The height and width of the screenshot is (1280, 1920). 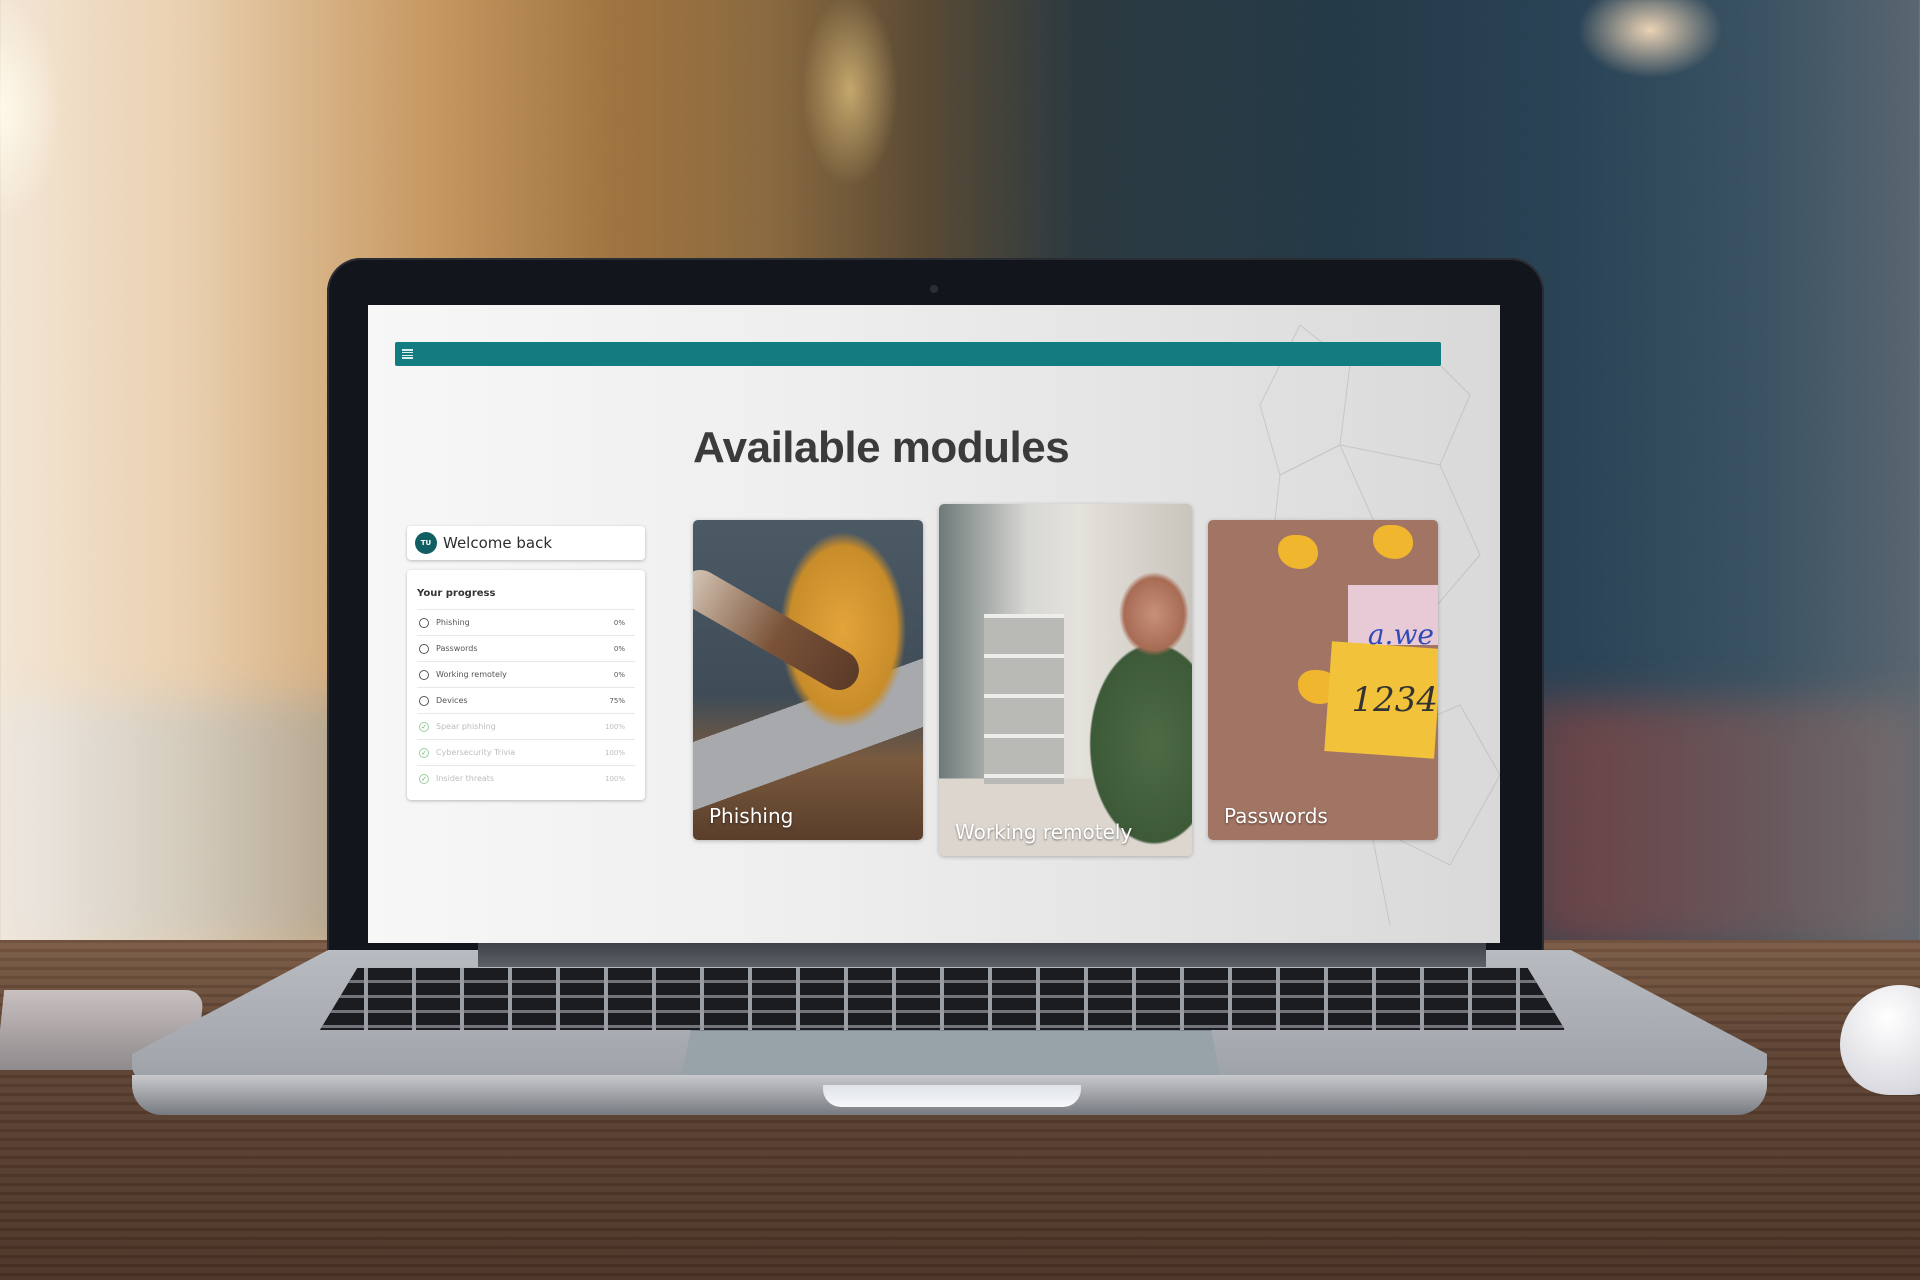 I want to click on progress-item-label: Spear phishing, so click(x=466, y=726).